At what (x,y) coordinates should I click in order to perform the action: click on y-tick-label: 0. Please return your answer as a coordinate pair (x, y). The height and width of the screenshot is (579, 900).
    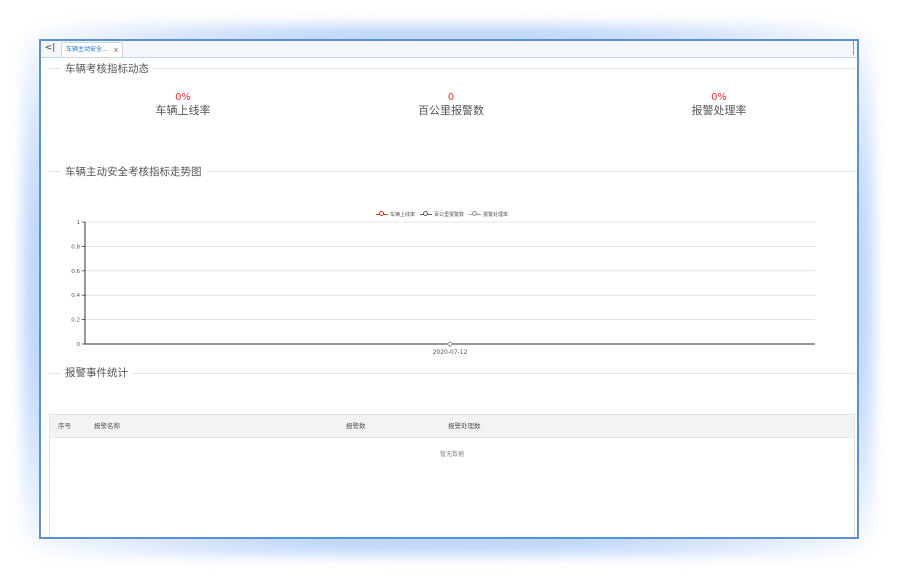
    Looking at the image, I should click on (79, 345).